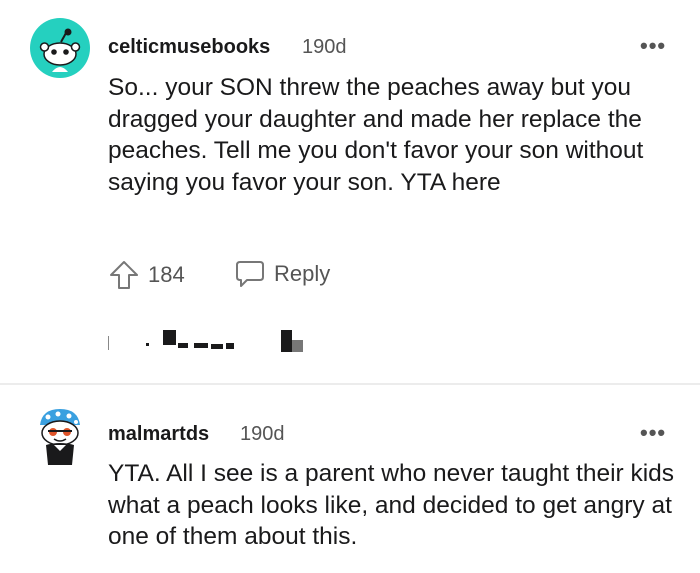 This screenshot has width=700, height=573. What do you see at coordinates (250, 274) in the screenshot?
I see `comment-bubble-icon` at bounding box center [250, 274].